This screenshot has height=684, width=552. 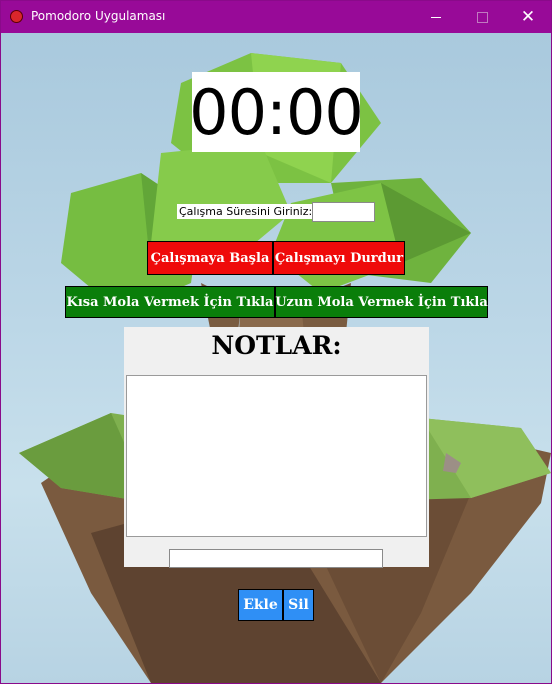 What do you see at coordinates (276, 345) in the screenshot?
I see `notes-title: NOTLAR:` at bounding box center [276, 345].